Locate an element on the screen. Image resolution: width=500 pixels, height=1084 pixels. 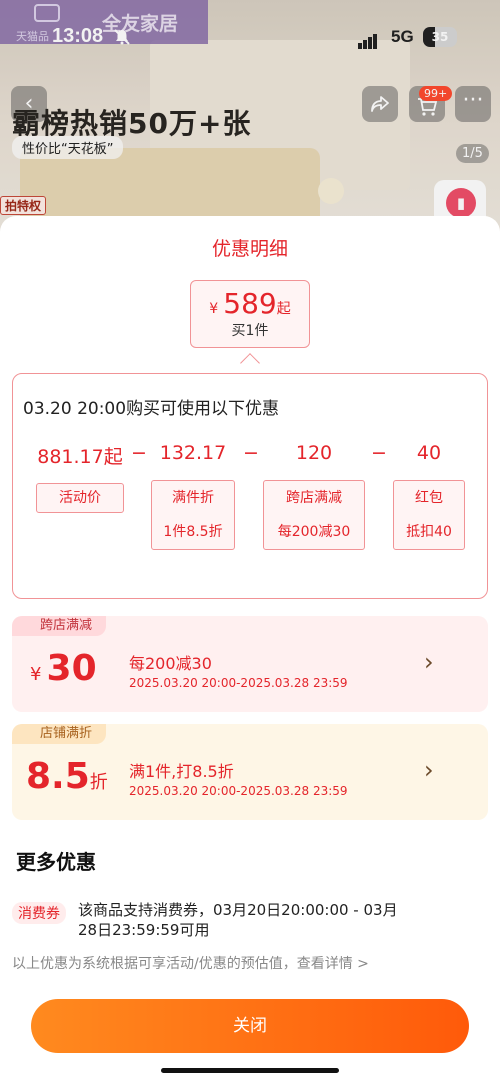
final-price: ¥ 589起 is located at coordinates (250, 303).